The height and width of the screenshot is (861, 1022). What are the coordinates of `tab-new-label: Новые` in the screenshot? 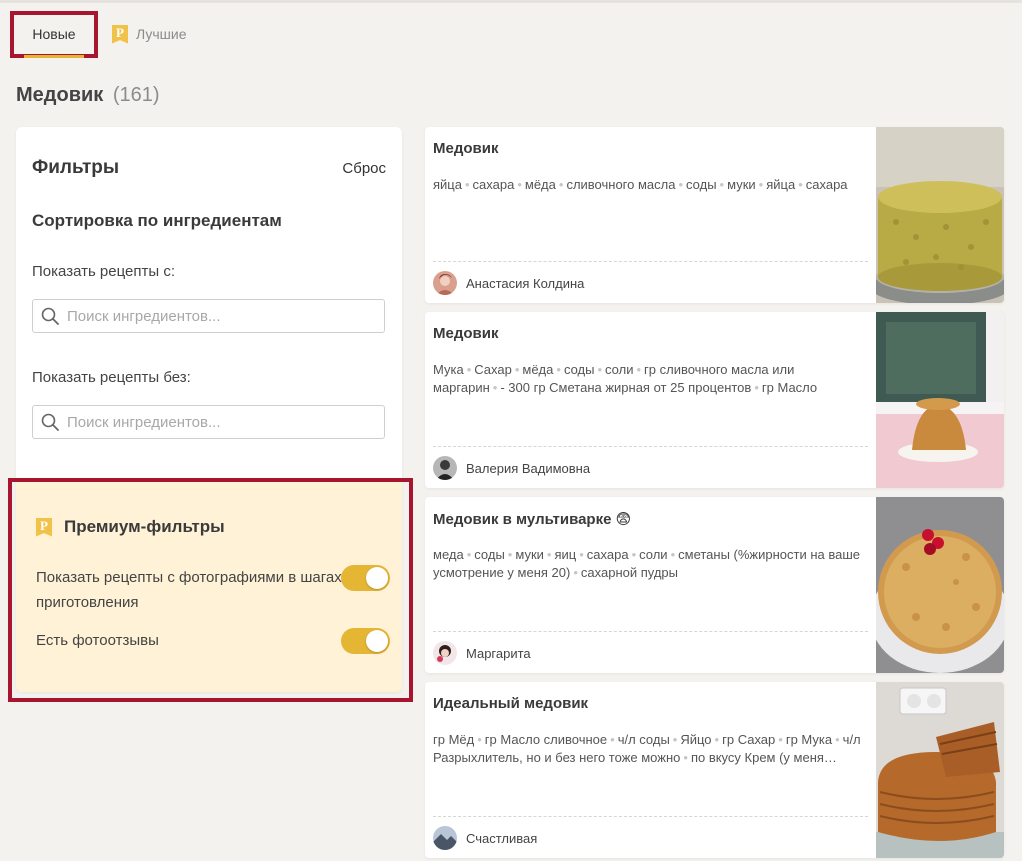 It's located at (54, 34).